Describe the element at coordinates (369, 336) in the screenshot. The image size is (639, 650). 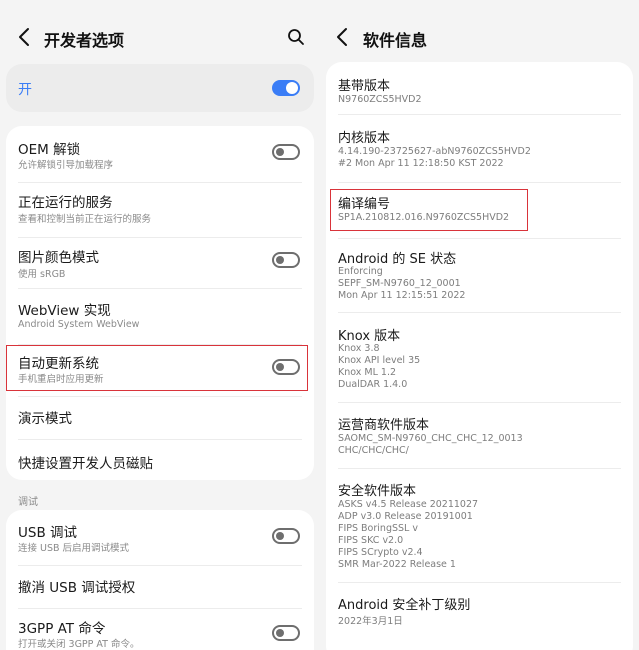
I see `info-title: Knox 版本` at that location.